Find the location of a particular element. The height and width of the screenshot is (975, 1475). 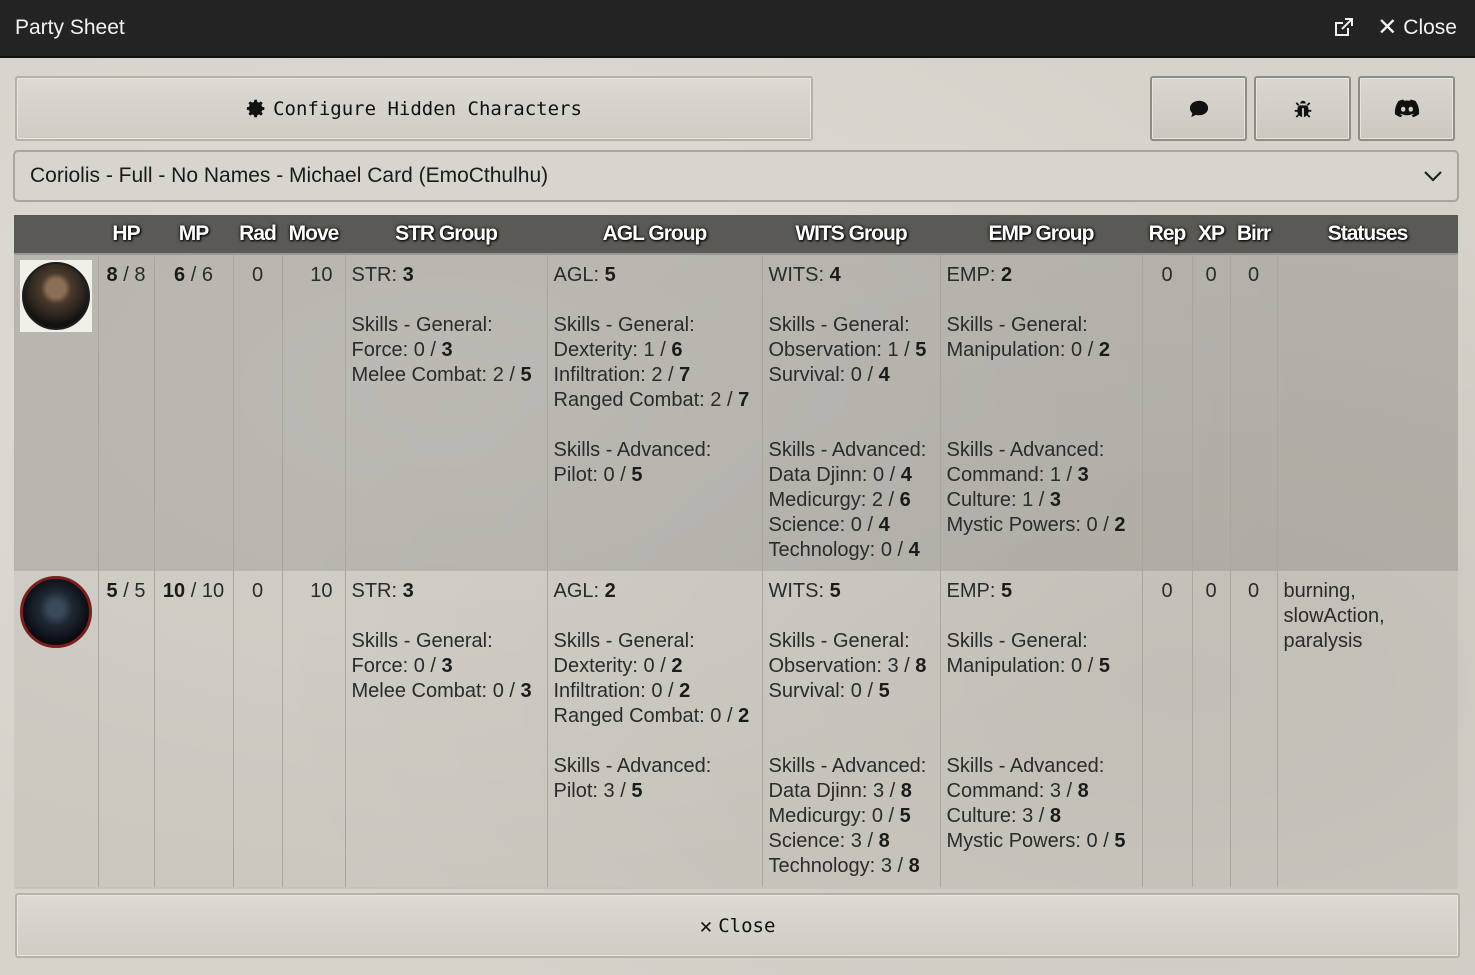

comment-icon is located at coordinates (1199, 109).